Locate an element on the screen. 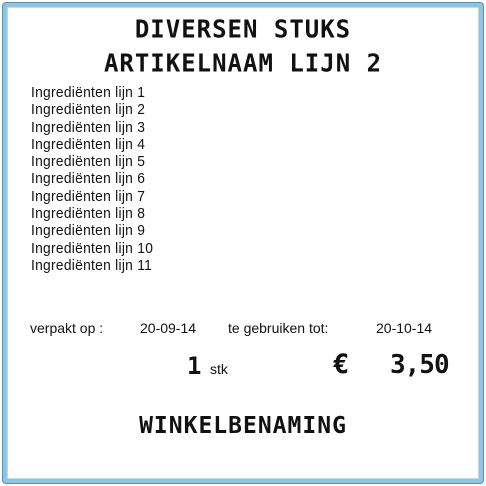  ingredient-line: Ingrediënten lijn 3 is located at coordinates (88, 127).